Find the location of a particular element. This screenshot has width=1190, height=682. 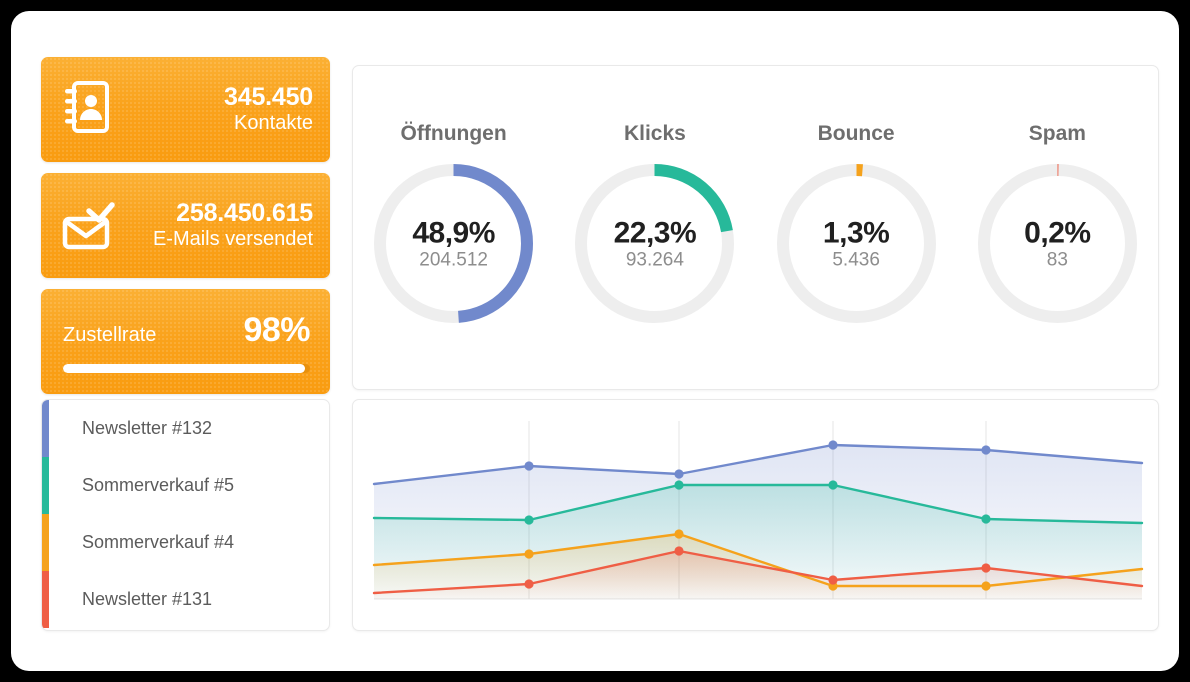

legend-label: Sommerverkauf #4 is located at coordinates (158, 542).